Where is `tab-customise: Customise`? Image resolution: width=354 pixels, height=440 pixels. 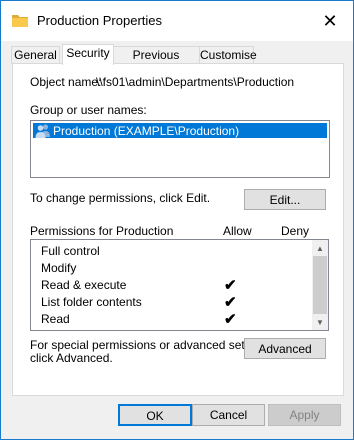
tab-customise: Customise is located at coordinates (228, 55).